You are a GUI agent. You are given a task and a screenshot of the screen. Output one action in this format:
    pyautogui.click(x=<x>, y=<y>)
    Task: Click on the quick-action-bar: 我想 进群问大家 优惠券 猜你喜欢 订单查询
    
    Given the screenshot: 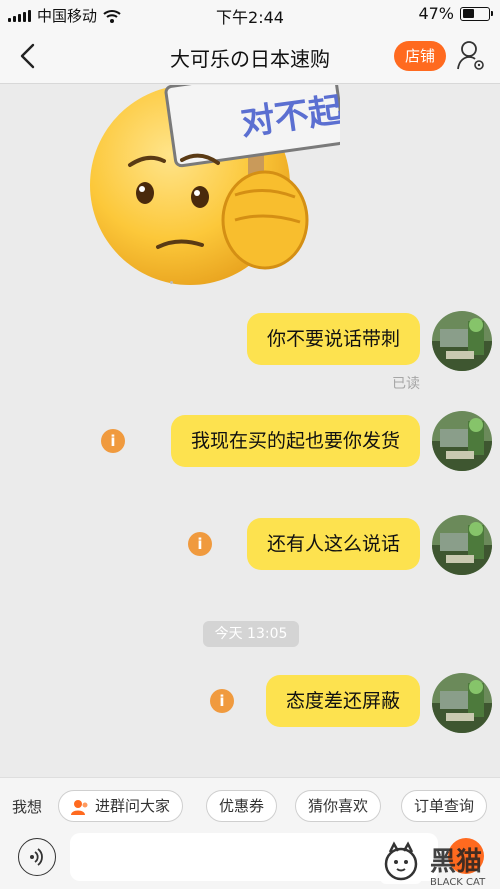 What is the action you would take?
    pyautogui.click(x=250, y=805)
    